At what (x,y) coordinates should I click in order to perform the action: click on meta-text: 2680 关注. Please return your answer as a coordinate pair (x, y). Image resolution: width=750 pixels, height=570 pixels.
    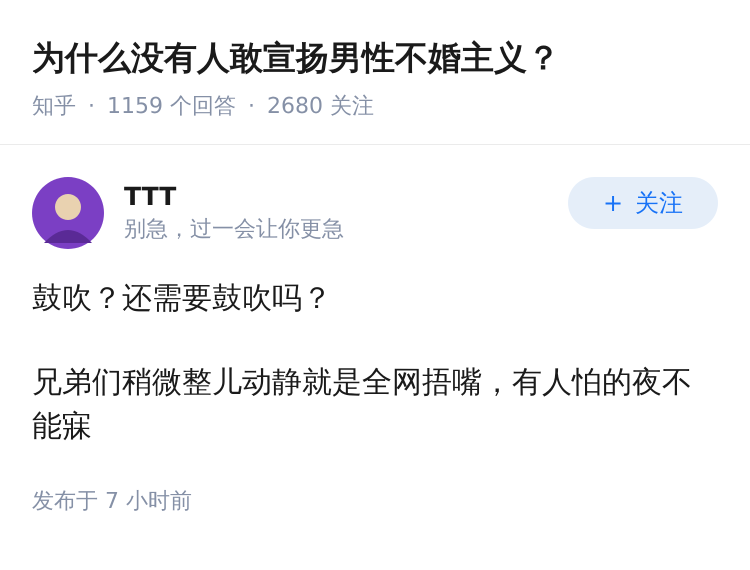
    Looking at the image, I should click on (320, 107).